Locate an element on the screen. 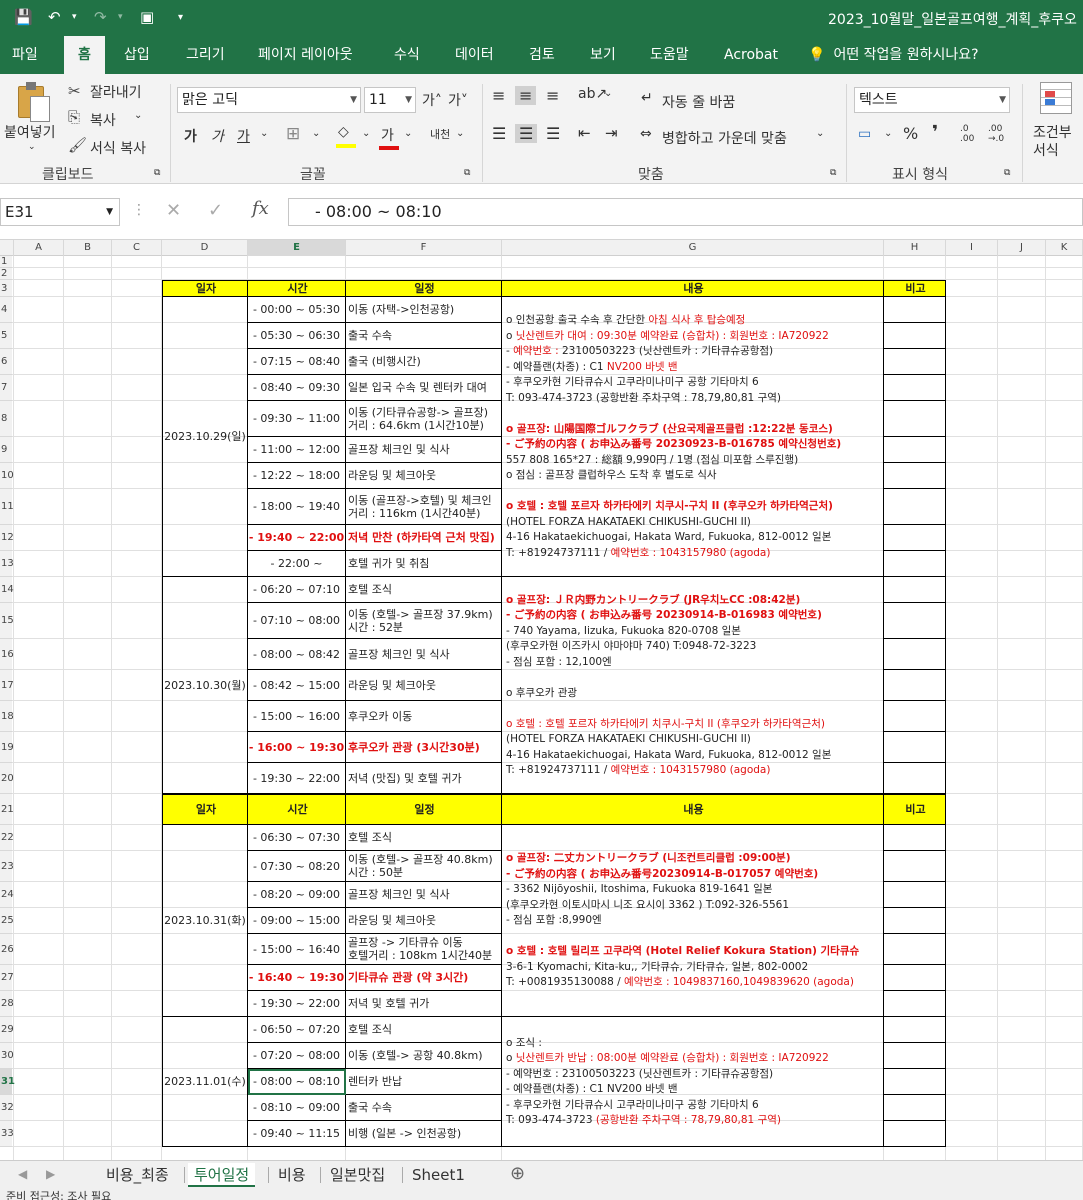  plan-cell: 이동 (호텔-> 골프장 40.8km) 시간 : 50분 is located at coordinates (424, 866).